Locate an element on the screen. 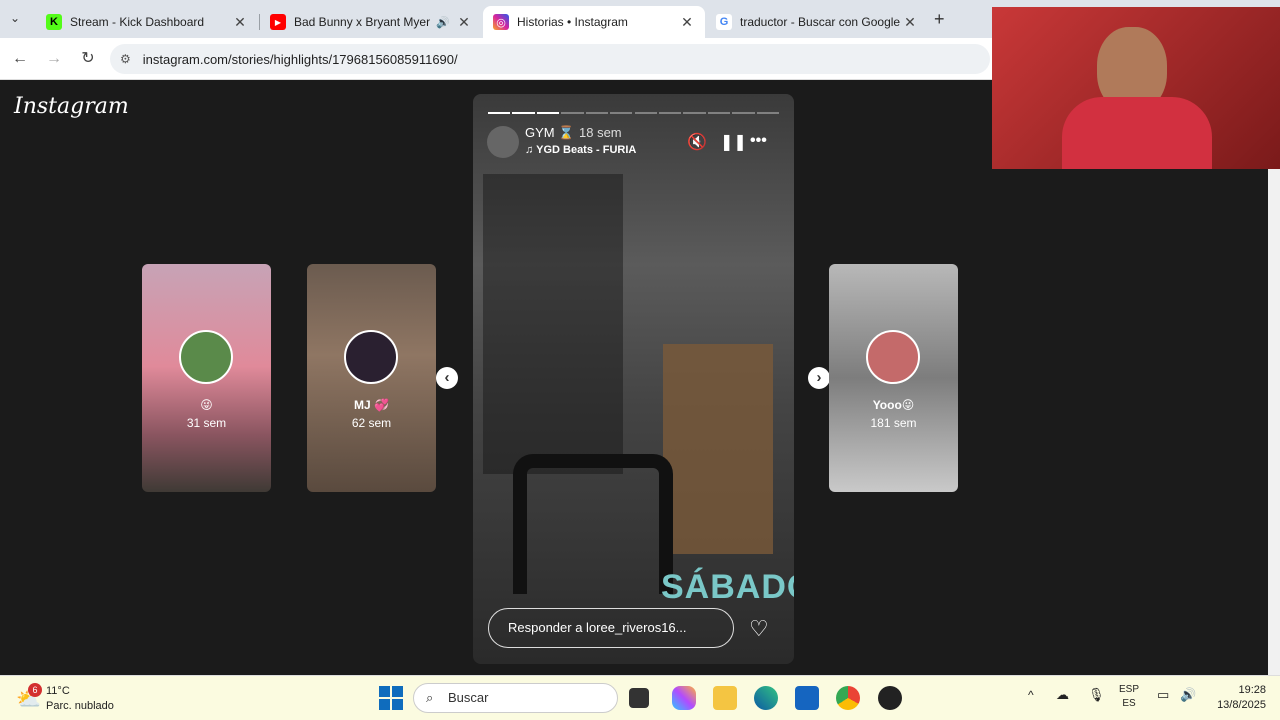  site-info-icon: ⚙ is located at coordinates (125, 59).